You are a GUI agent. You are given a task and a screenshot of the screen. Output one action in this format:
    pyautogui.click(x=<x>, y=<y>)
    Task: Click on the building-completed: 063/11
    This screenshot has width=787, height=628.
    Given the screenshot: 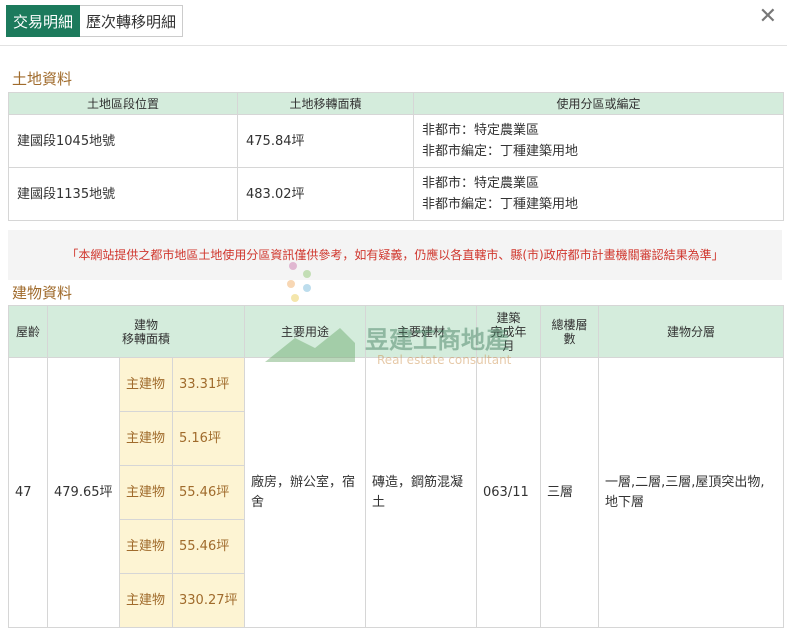 What is the action you would take?
    pyautogui.click(x=509, y=492)
    